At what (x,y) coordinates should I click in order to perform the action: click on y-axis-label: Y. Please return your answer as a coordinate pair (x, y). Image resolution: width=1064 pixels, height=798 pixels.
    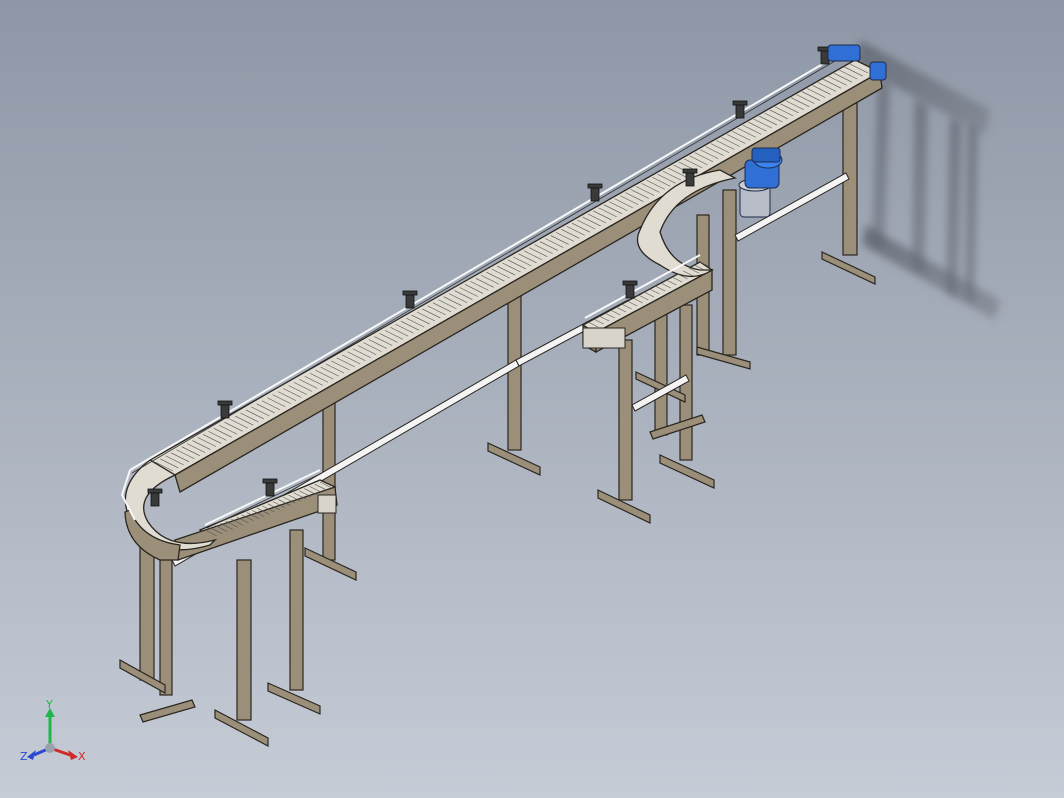
    Looking at the image, I should click on (49, 705).